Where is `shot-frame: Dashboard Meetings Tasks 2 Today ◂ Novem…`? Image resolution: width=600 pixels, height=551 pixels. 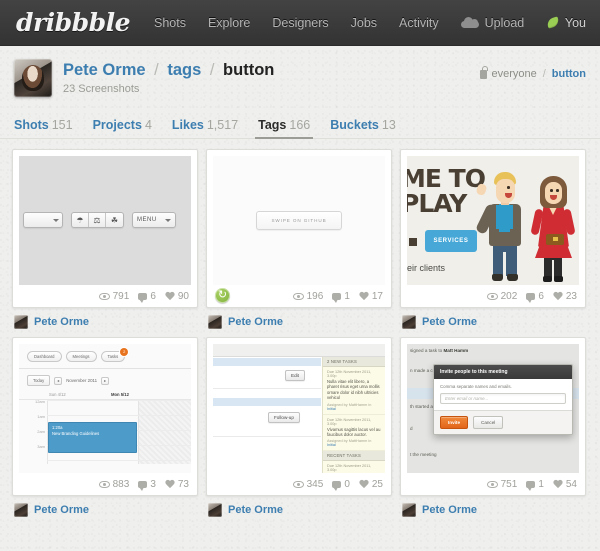 shot-frame: Dashboard Meetings Tasks 2 Today ◂ Novem… is located at coordinates (105, 416).